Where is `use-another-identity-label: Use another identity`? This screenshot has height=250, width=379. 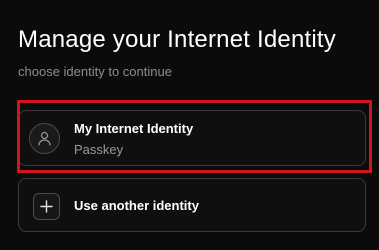 use-another-identity-label: Use another identity is located at coordinates (136, 205).